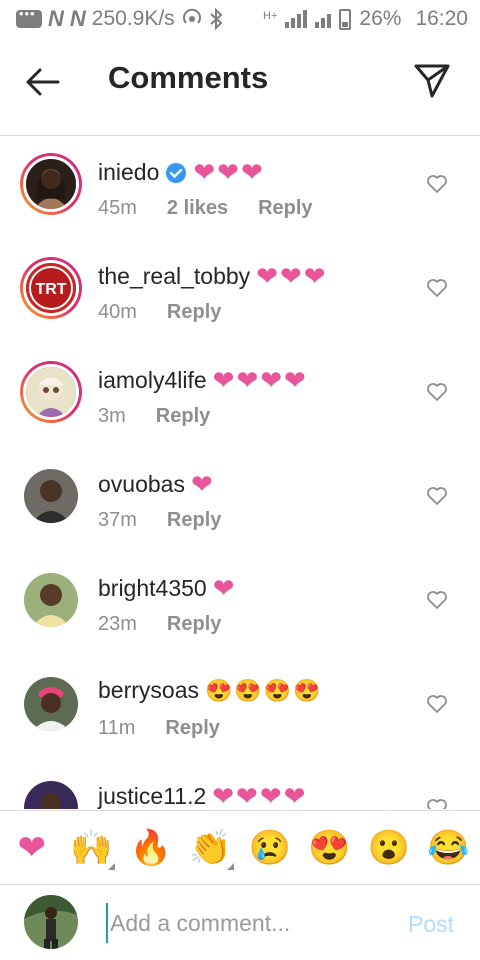 Image resolution: width=480 pixels, height=960 pixels. Describe the element at coordinates (77, 18) in the screenshot. I see `network-n-icon-2: N` at that location.